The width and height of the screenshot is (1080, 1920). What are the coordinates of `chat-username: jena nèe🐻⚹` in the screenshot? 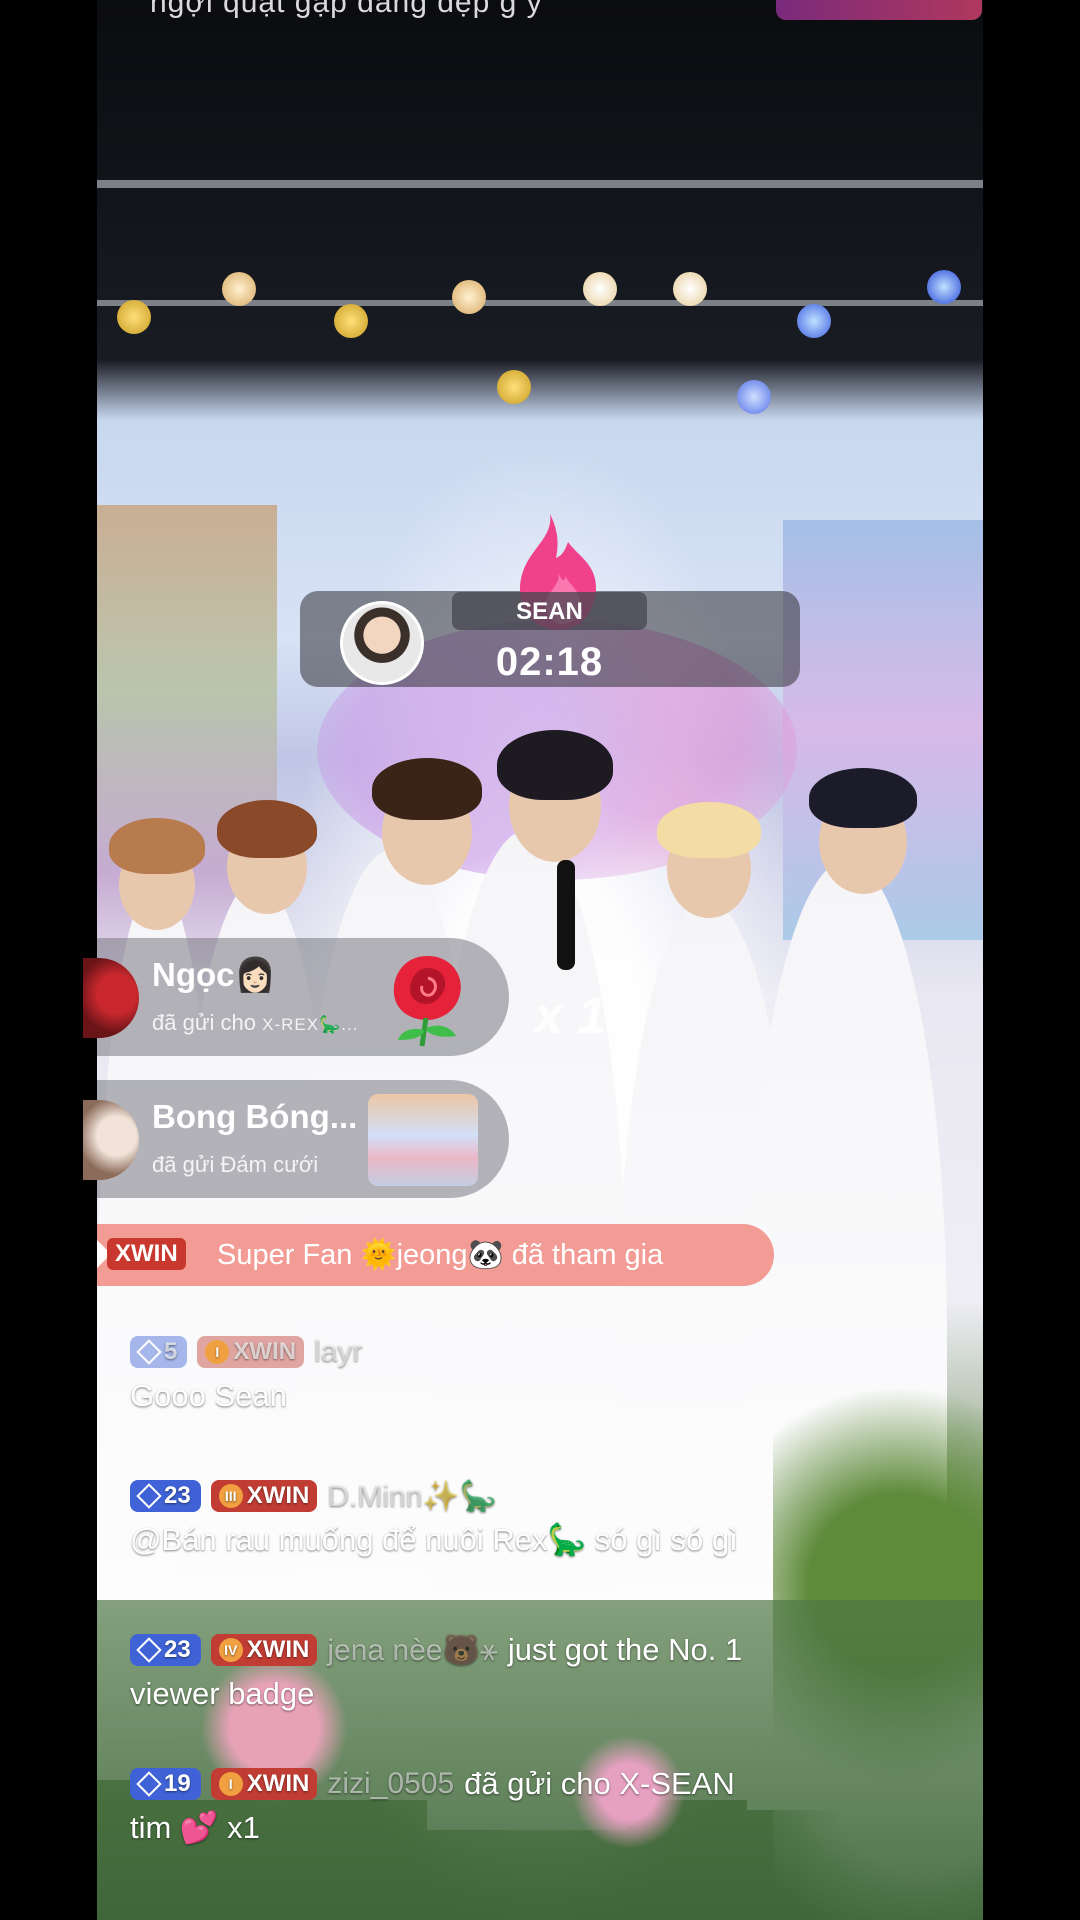 It's located at (412, 1650).